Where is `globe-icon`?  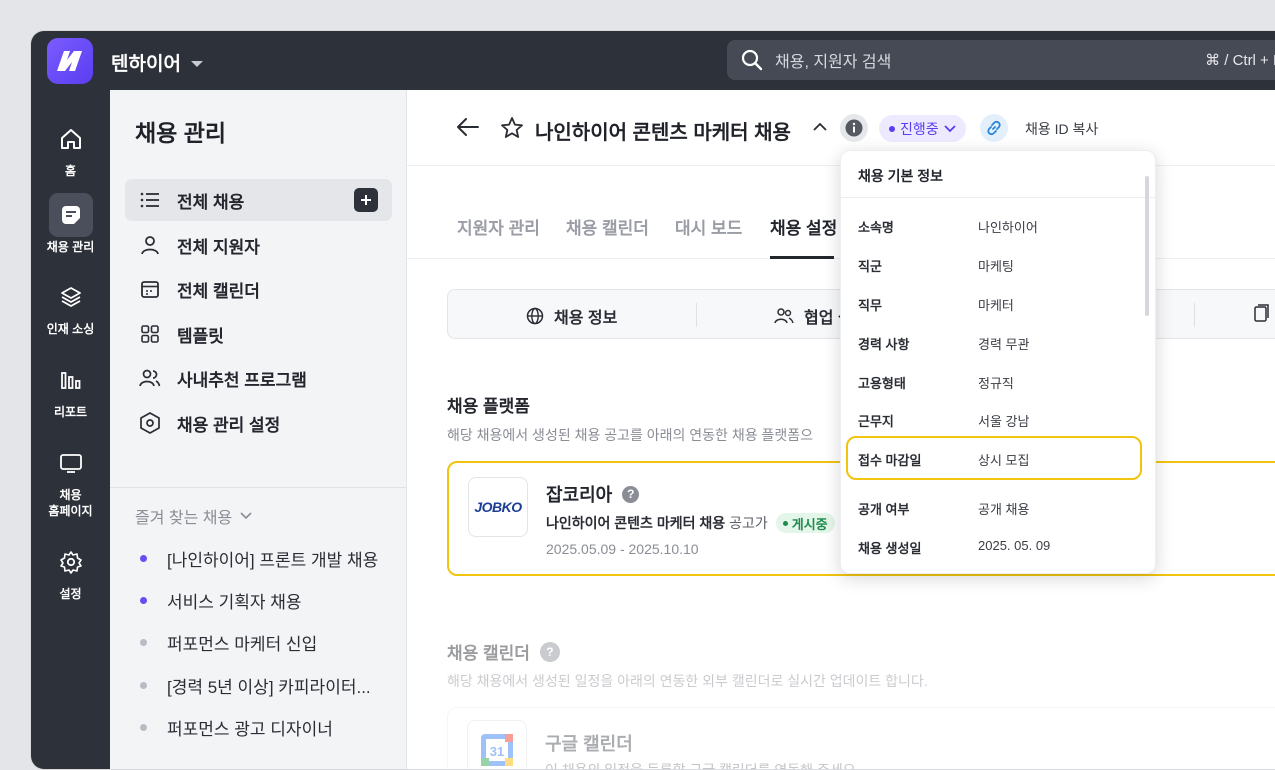 globe-icon is located at coordinates (535, 316).